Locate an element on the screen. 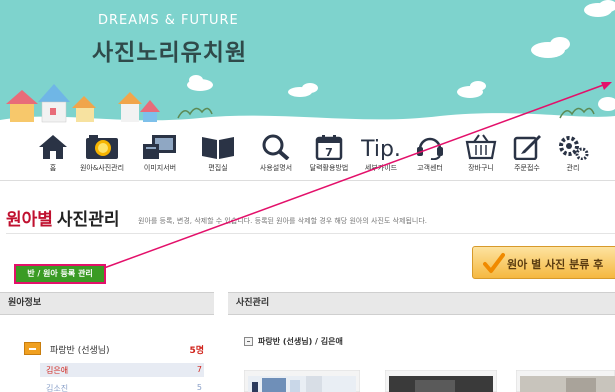 The image size is (615, 392). student-row: 김은애 7 is located at coordinates (122, 370).